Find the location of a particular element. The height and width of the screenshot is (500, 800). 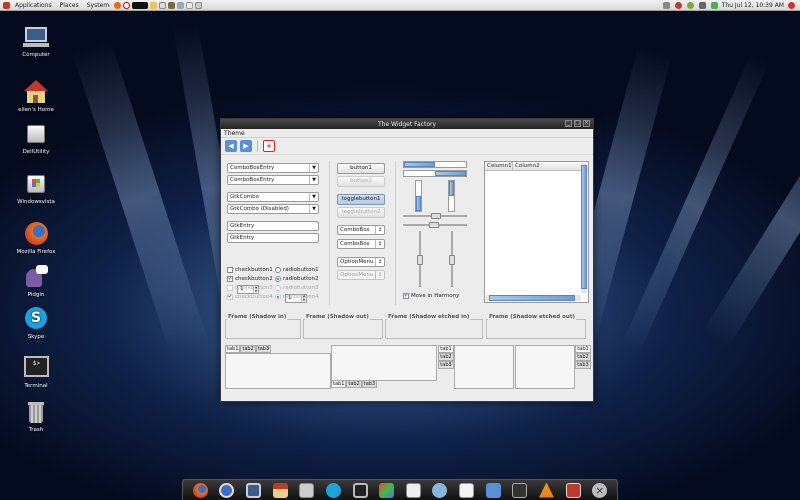

image-viewer-launcher-icon is located at coordinates (172, 5).